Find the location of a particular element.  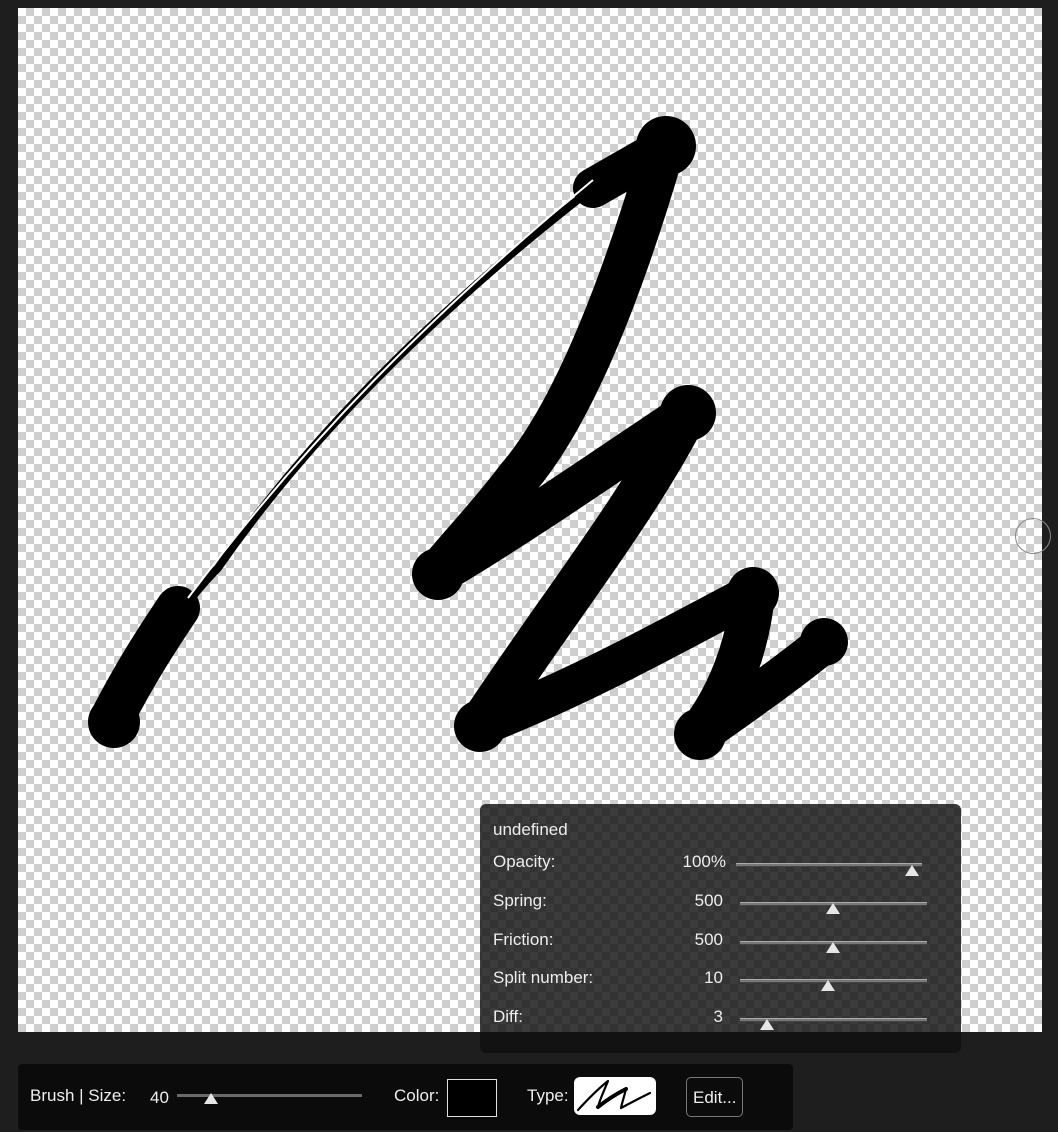

brush-type-preview is located at coordinates (615, 1096).